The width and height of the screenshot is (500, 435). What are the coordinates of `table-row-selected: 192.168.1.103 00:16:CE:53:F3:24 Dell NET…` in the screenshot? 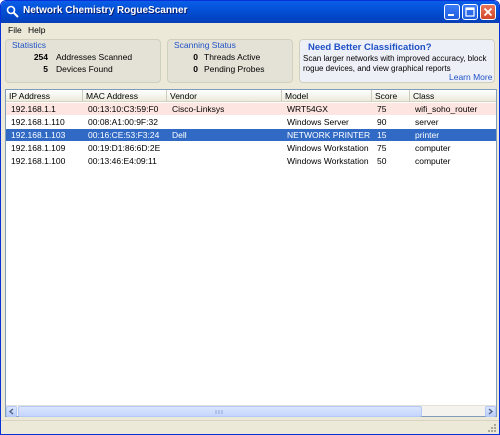 It's located at (251, 135).